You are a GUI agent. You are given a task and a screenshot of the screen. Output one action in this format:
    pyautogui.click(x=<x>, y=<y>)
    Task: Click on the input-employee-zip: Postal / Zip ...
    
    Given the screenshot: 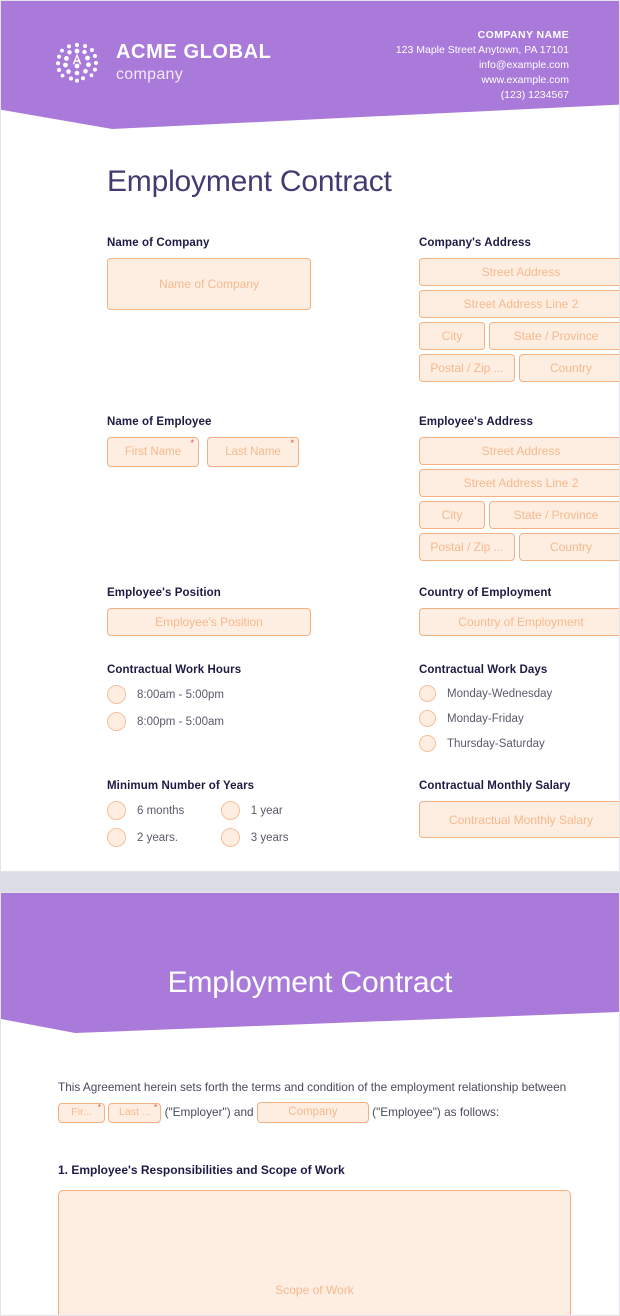 What is the action you would take?
    pyautogui.click(x=467, y=547)
    